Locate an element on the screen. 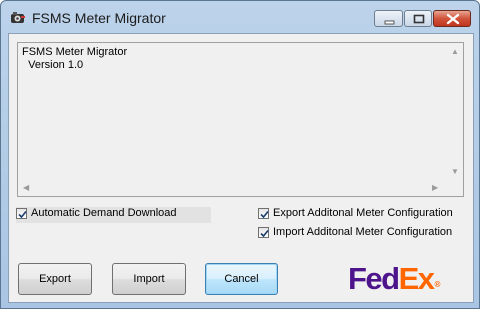 This screenshot has width=480, height=309. automatic-demand-checkbox: Automatic Demand Download is located at coordinates (113, 215).